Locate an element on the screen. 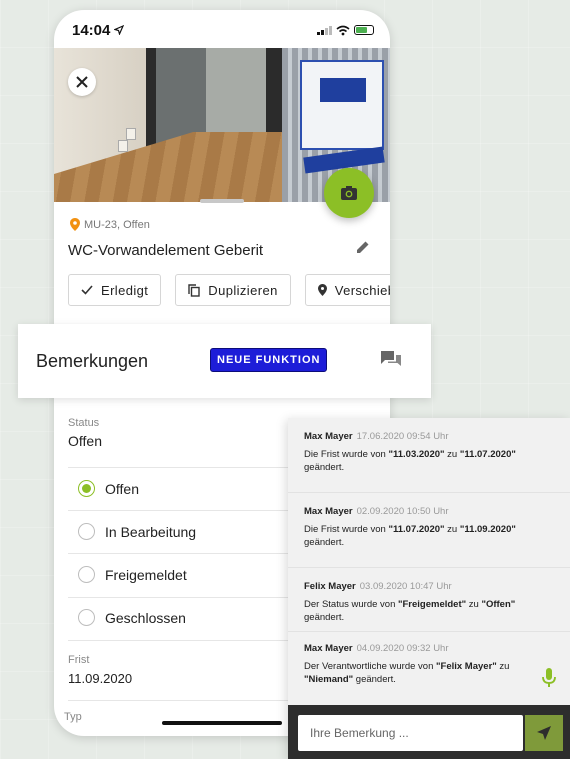  battery-icon is located at coordinates (364, 30).